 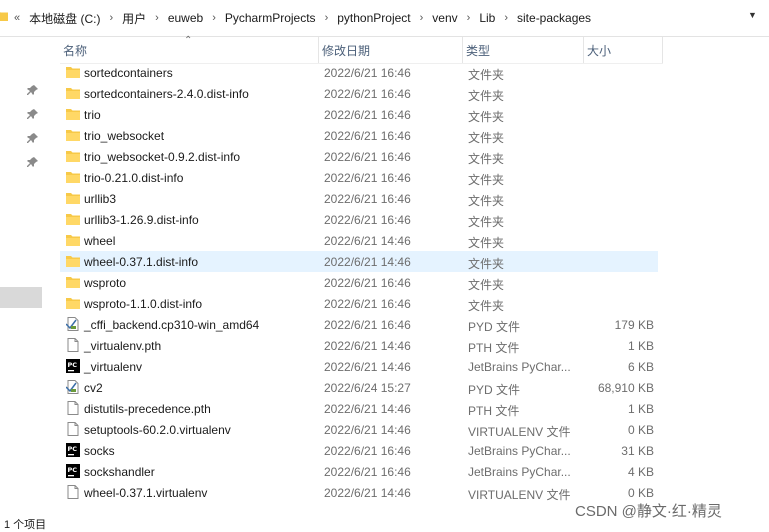 What do you see at coordinates (141, 262) in the screenshot?
I see `file-name: wheel-0.37.1.dist-info` at bounding box center [141, 262].